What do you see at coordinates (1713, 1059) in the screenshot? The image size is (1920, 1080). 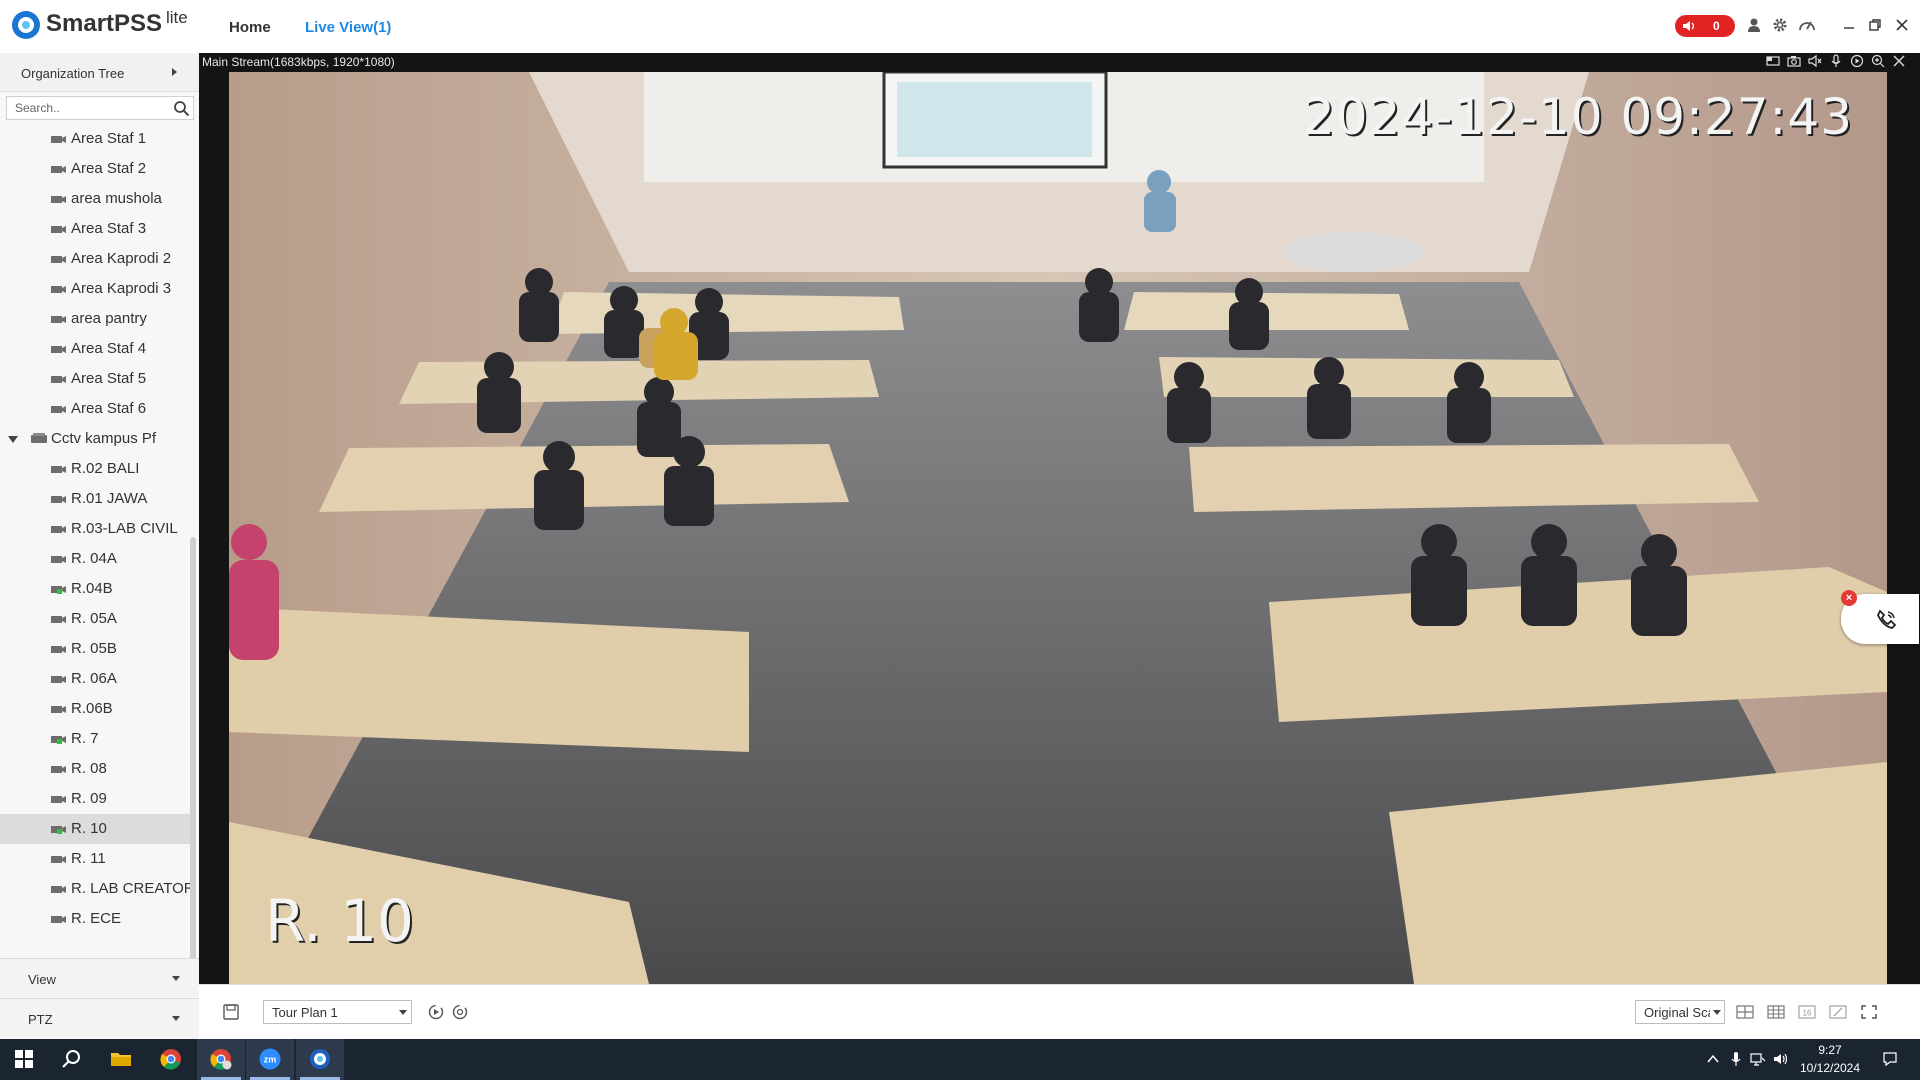 I see `chevron-up-icon` at bounding box center [1713, 1059].